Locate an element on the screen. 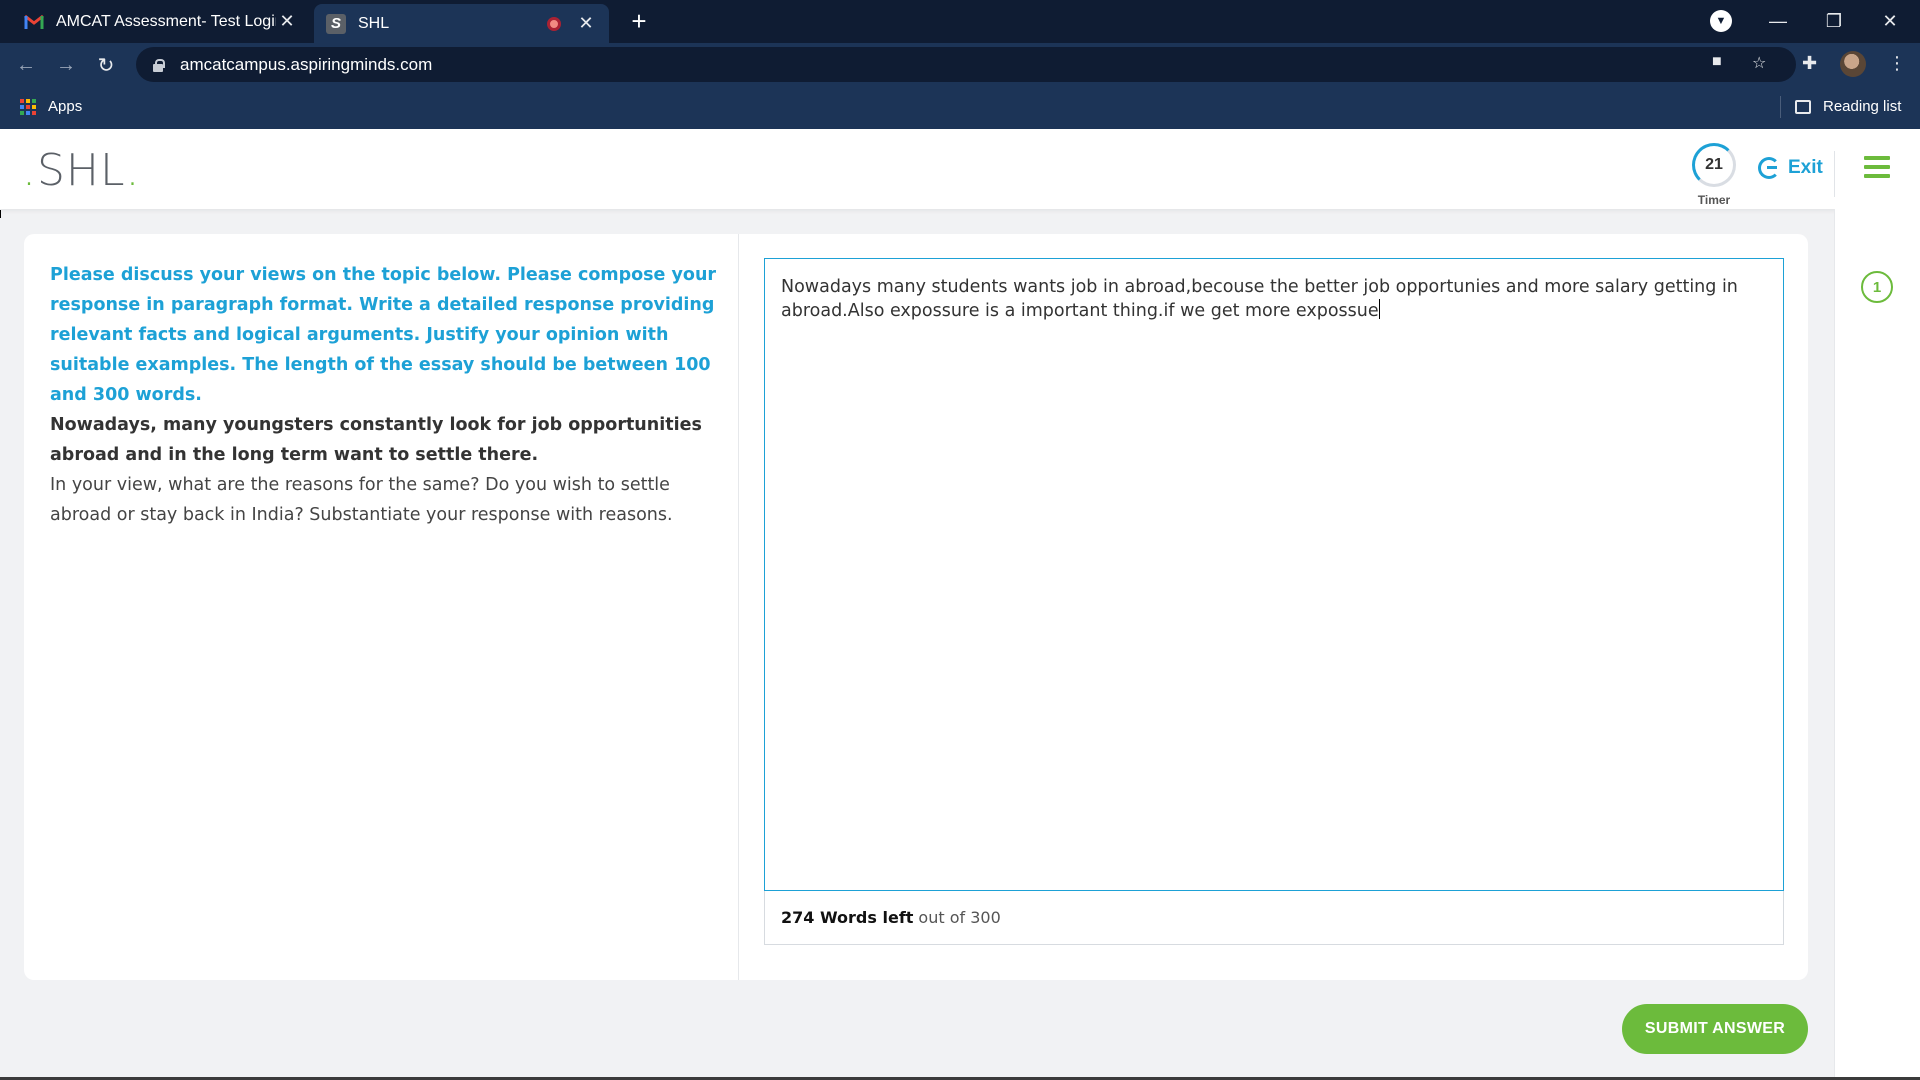 The image size is (1920, 1080). gmail-icon is located at coordinates (34, 22).